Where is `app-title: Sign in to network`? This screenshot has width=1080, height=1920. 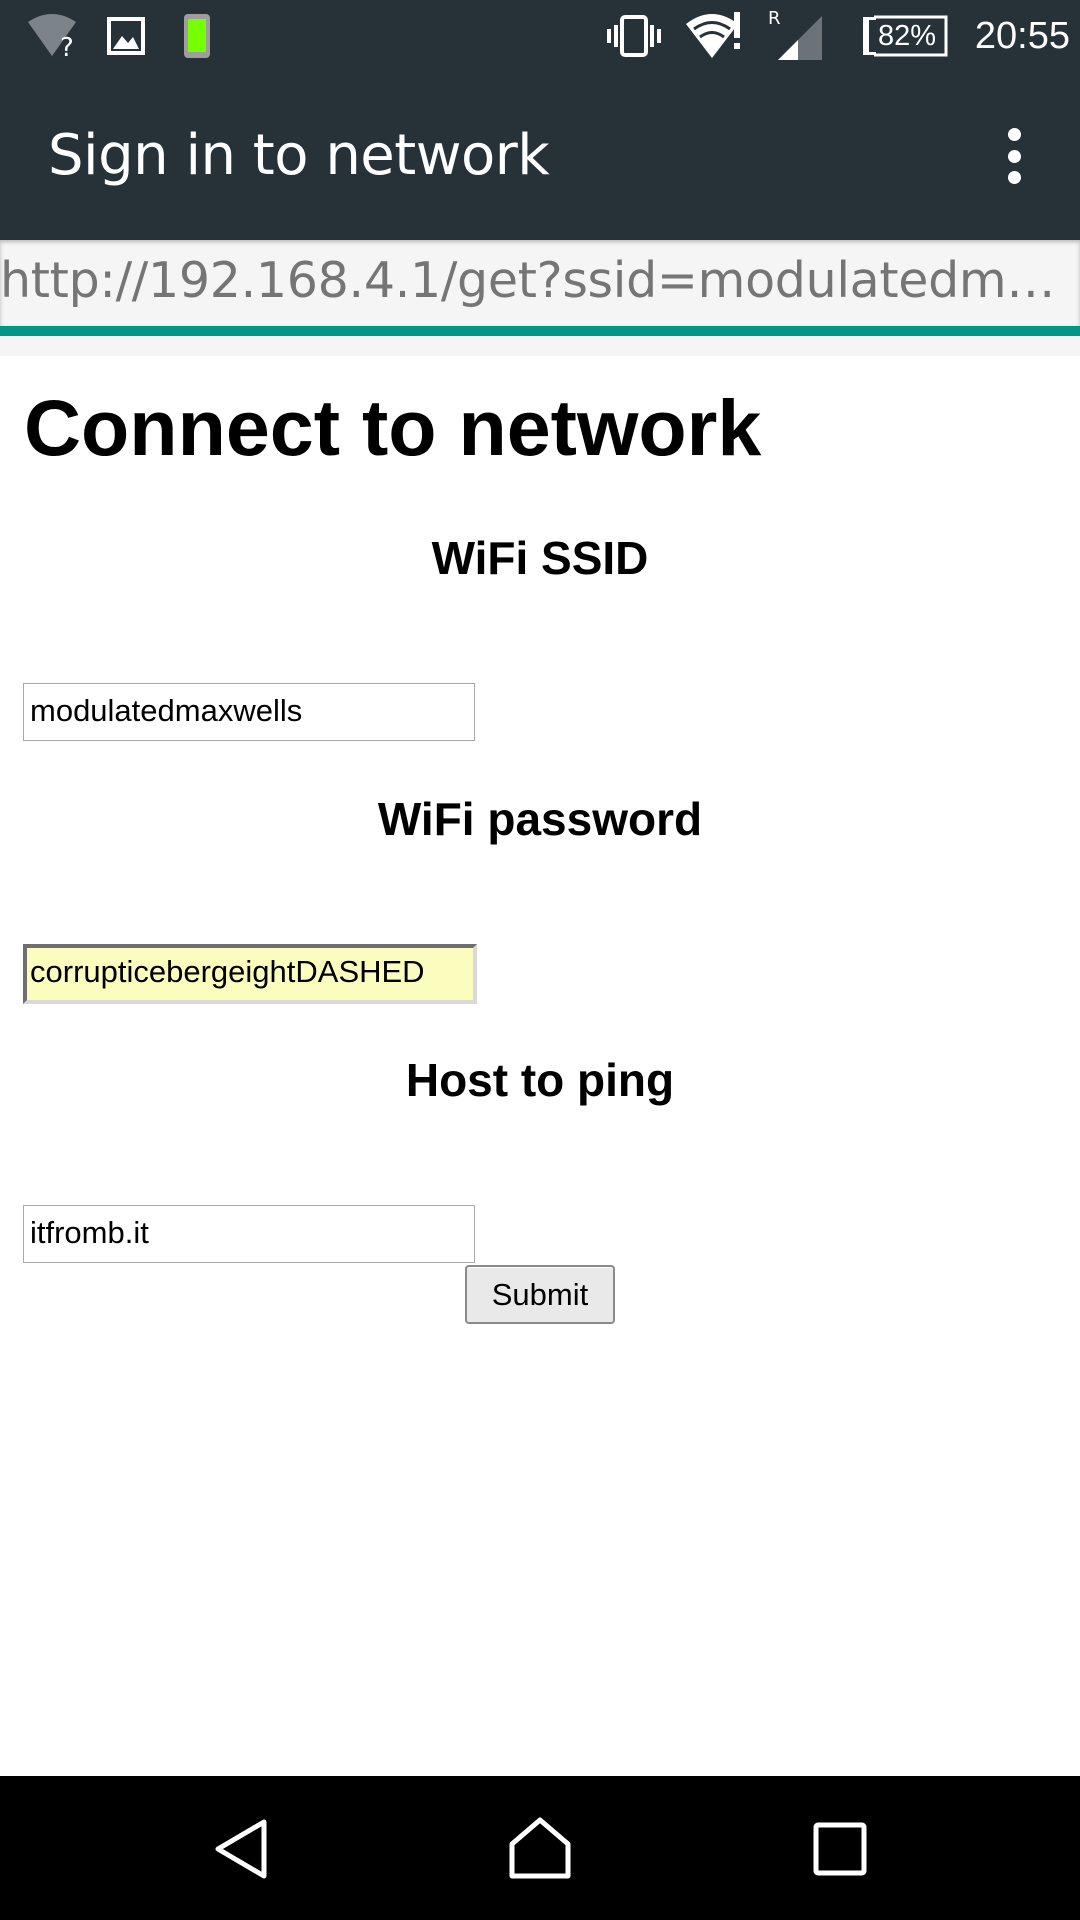 app-title: Sign in to network is located at coordinates (299, 155).